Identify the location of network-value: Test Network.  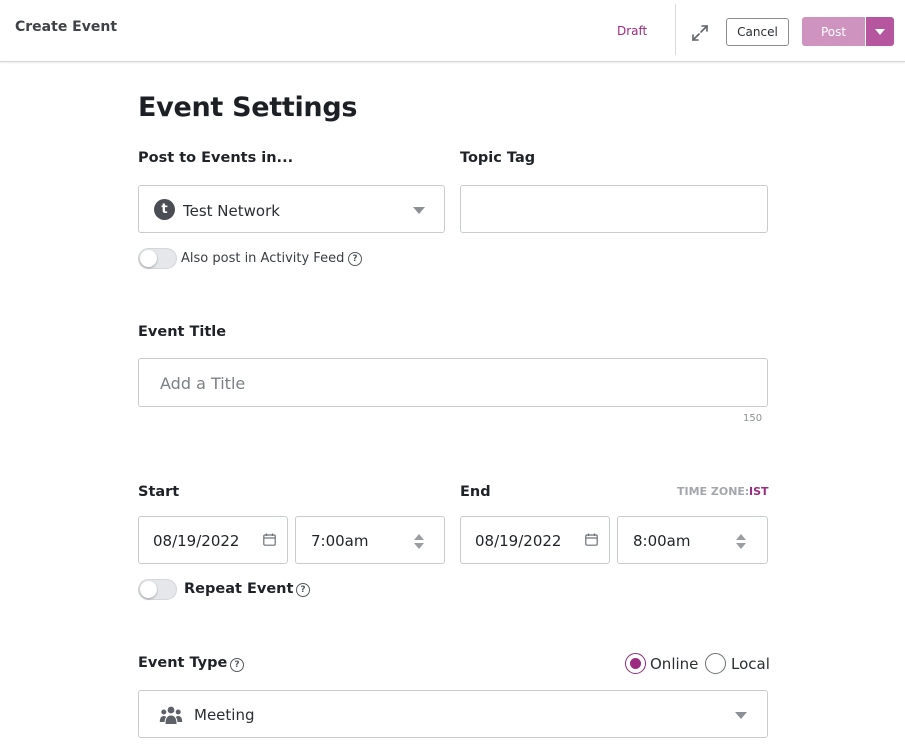
(231, 211).